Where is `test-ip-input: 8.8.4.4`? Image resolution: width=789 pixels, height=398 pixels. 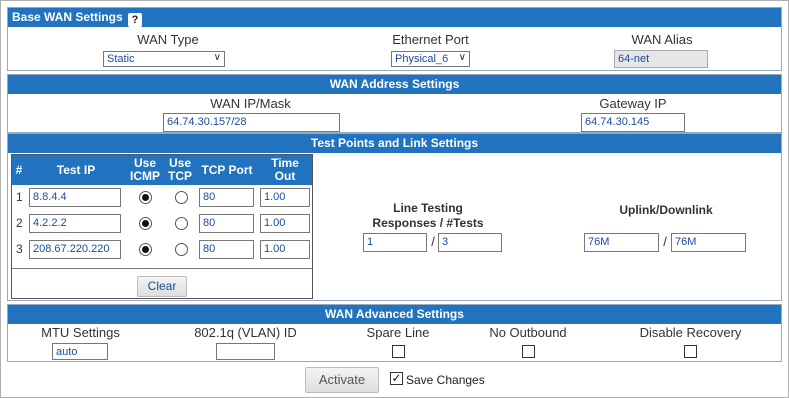
test-ip-input: 8.8.4.4 is located at coordinates (75, 197).